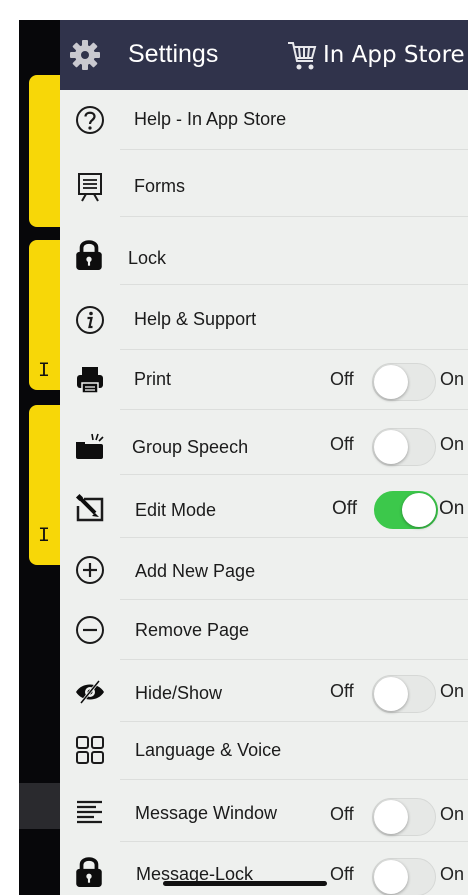  What do you see at coordinates (85, 55) in the screenshot?
I see `gear-icon` at bounding box center [85, 55].